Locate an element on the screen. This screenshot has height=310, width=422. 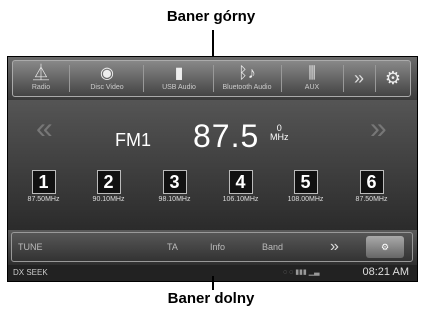
preset-button-6: 6 87.50MHz is located at coordinates (371, 186).